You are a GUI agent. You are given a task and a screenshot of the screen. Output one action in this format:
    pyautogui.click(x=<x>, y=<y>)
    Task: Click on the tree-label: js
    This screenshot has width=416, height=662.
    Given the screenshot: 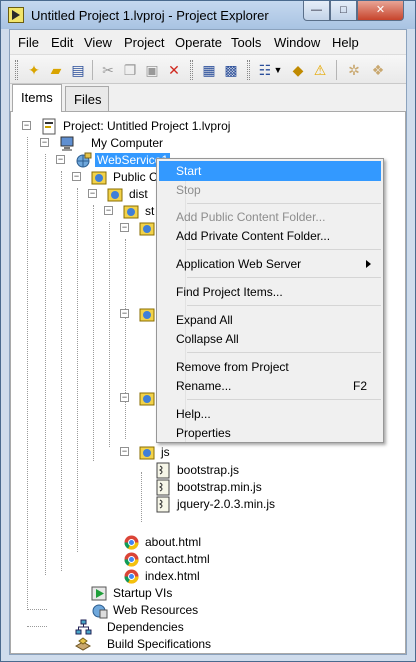 What is the action you would take?
    pyautogui.click(x=165, y=452)
    